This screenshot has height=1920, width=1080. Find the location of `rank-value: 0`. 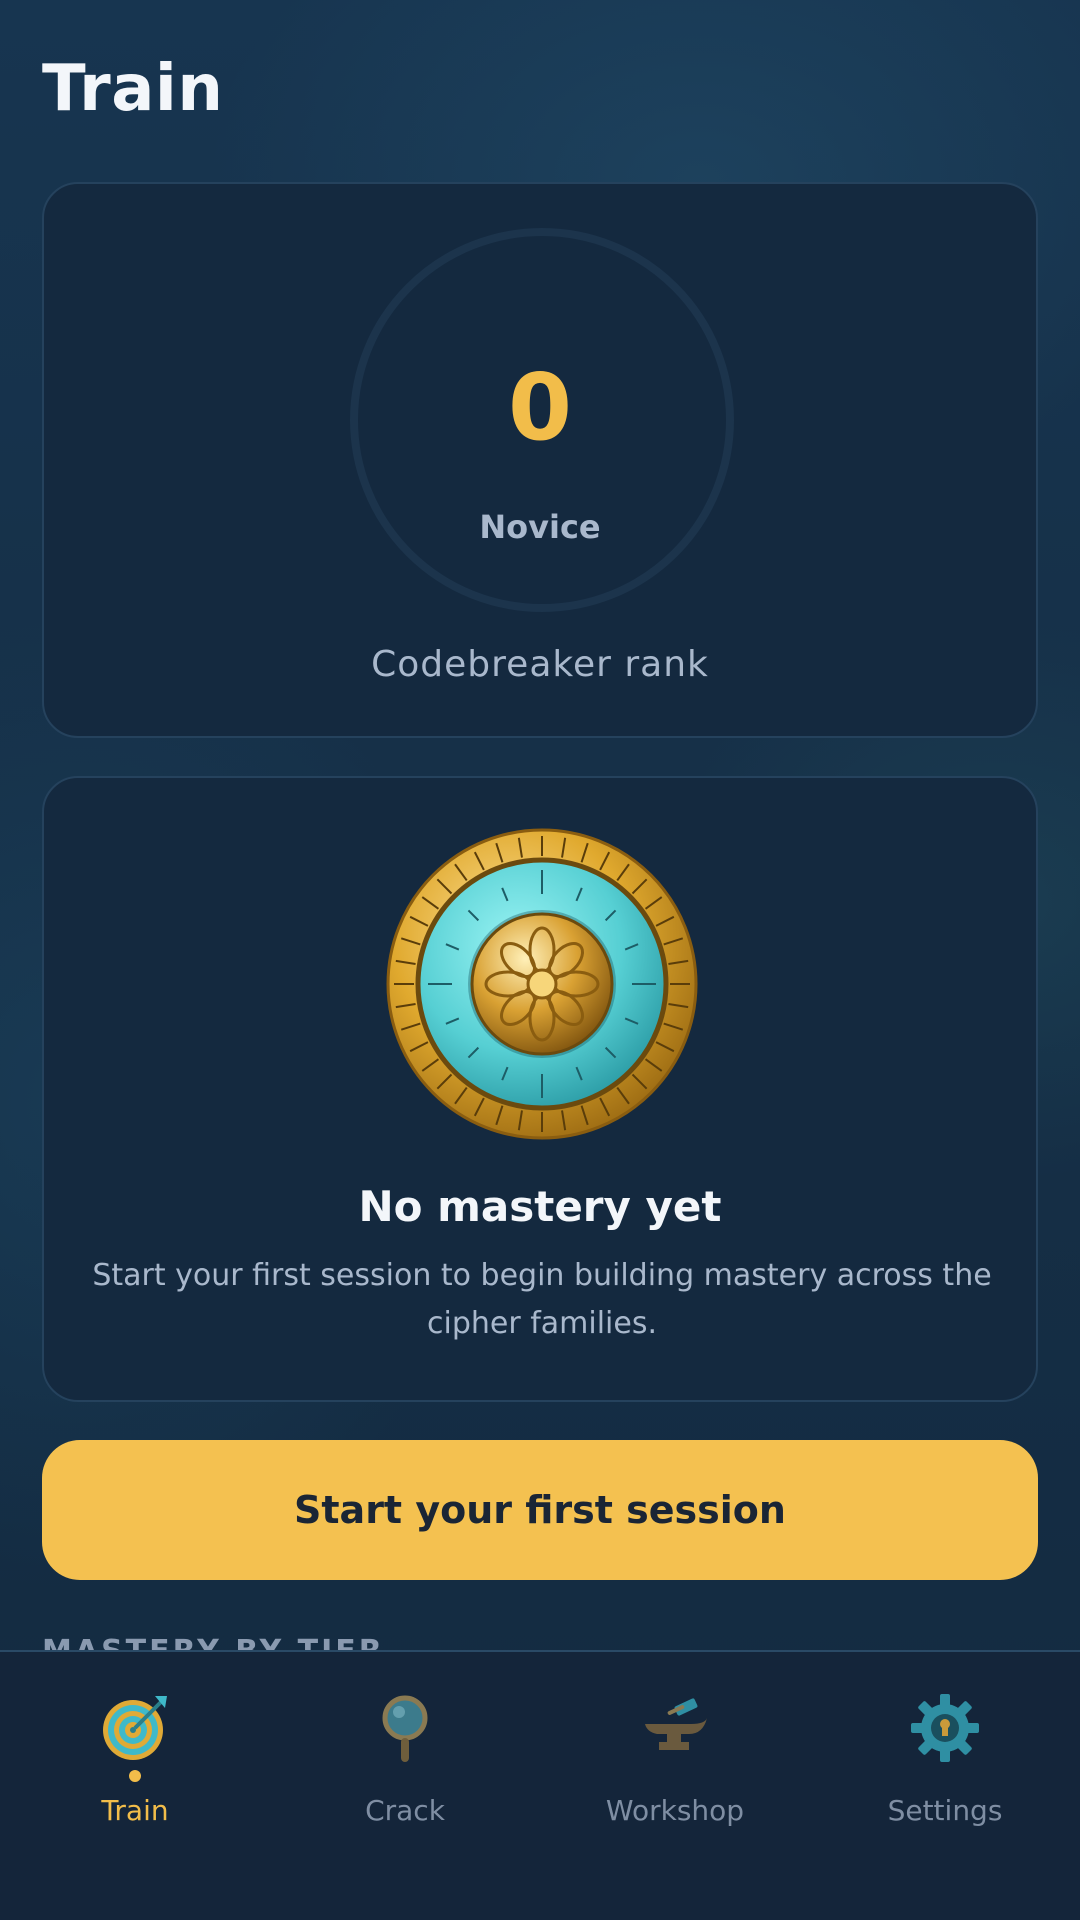

rank-value: 0 is located at coordinates (539, 407).